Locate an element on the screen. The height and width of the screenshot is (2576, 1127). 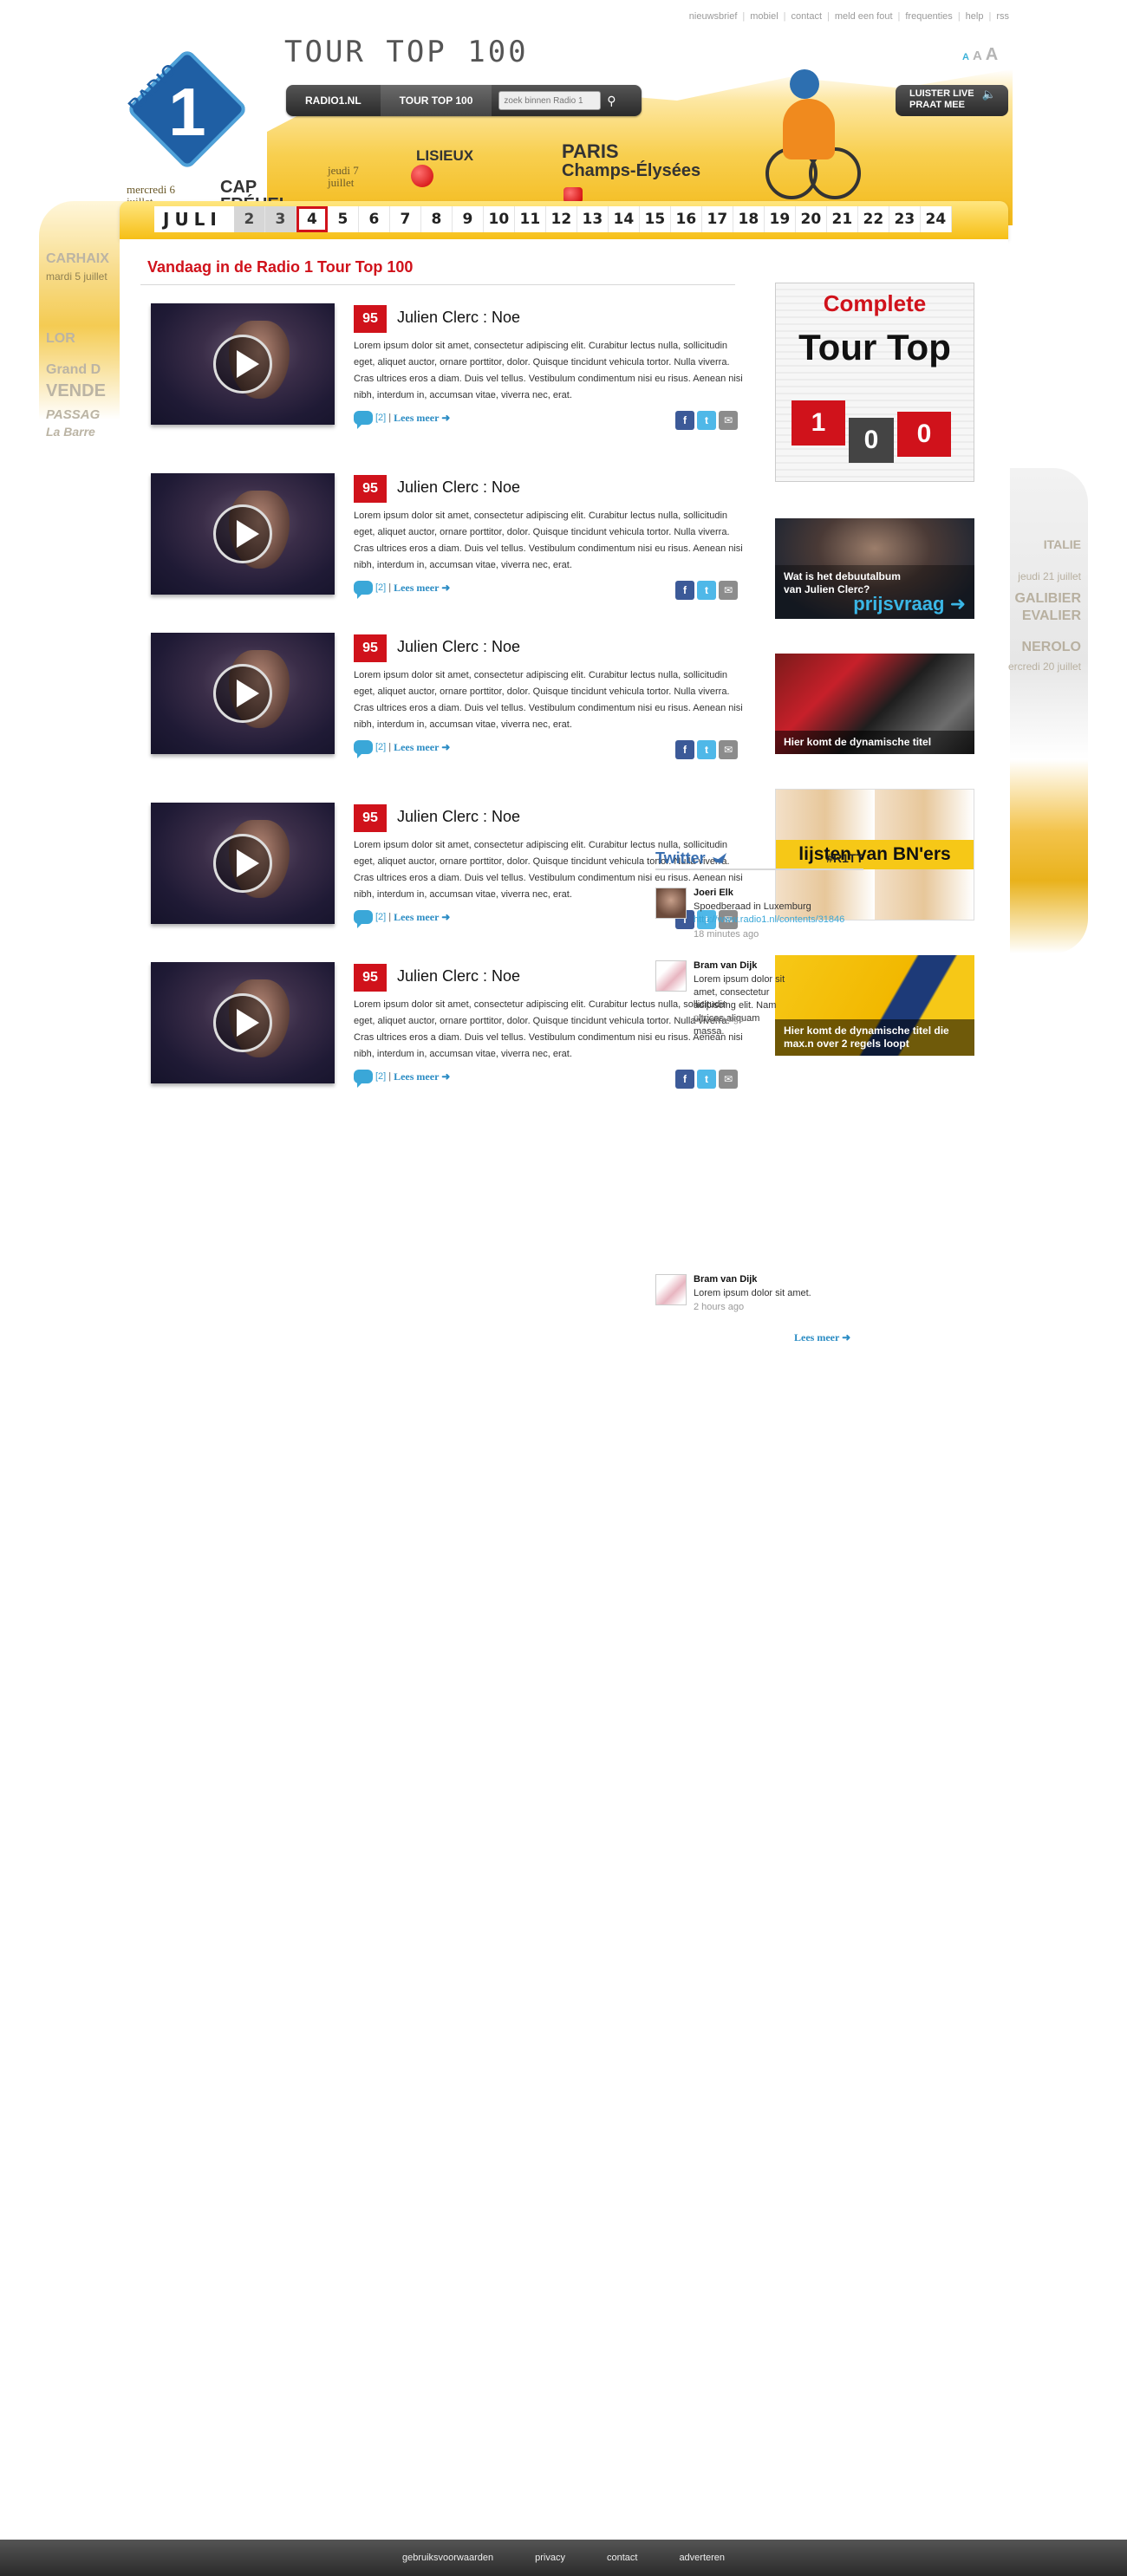
day-2: 2 is located at coordinates (249, 219).